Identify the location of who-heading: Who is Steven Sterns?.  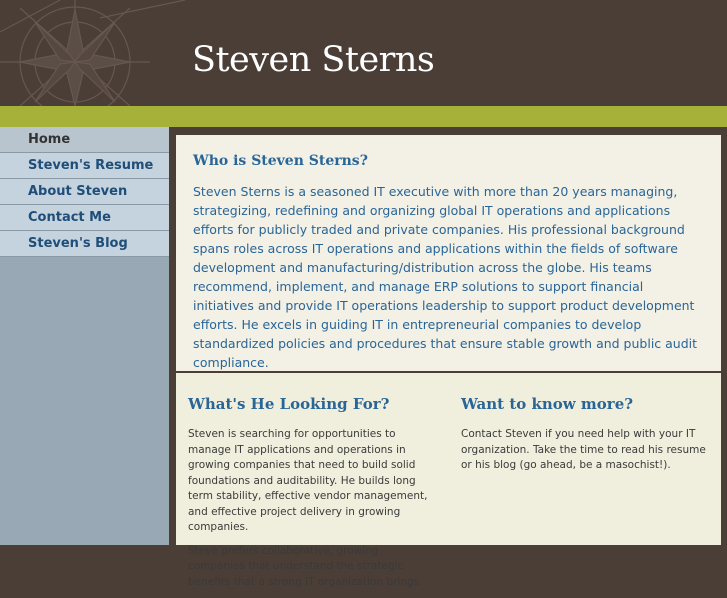
(280, 161).